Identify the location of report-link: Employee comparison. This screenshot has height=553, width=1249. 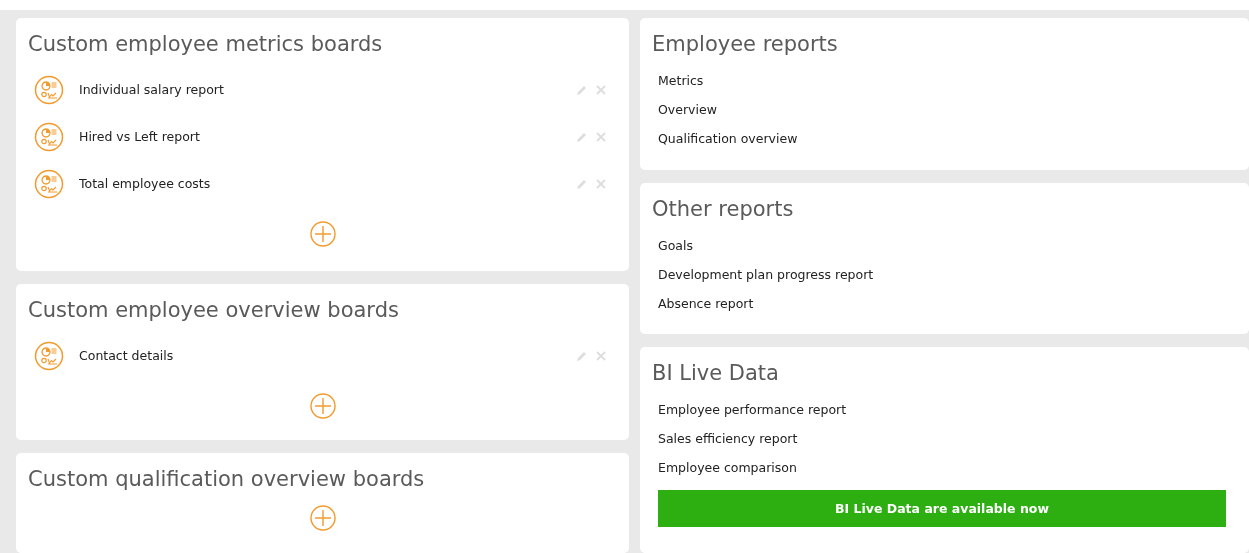
(727, 467).